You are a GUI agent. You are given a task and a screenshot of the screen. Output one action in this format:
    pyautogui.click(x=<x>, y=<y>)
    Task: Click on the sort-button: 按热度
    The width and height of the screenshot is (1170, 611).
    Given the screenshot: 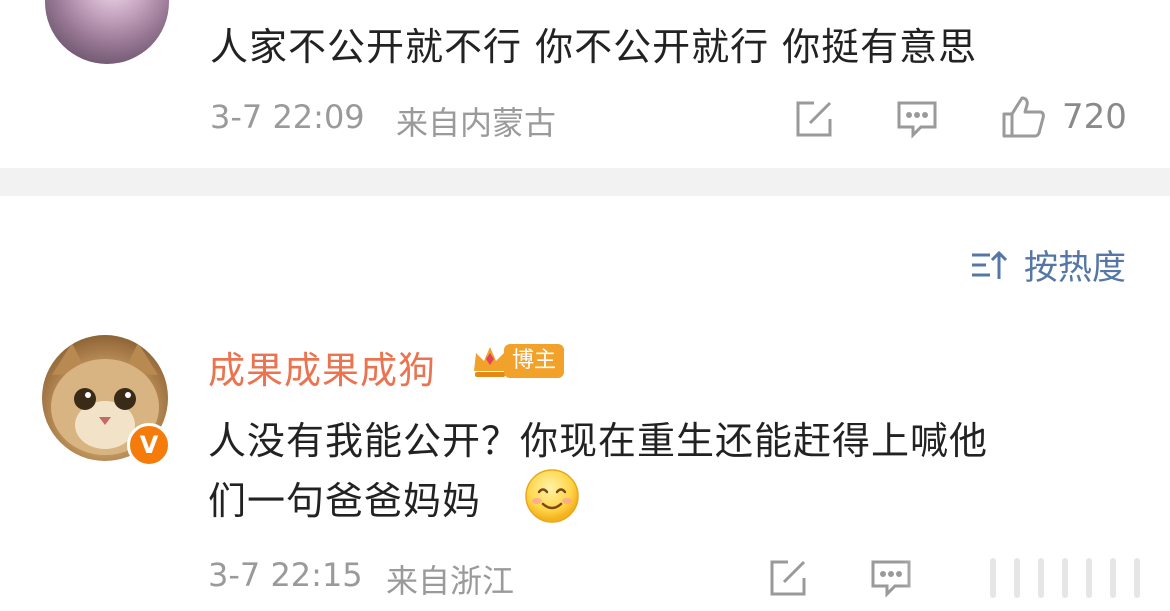 What is the action you would take?
    pyautogui.click(x=1048, y=264)
    